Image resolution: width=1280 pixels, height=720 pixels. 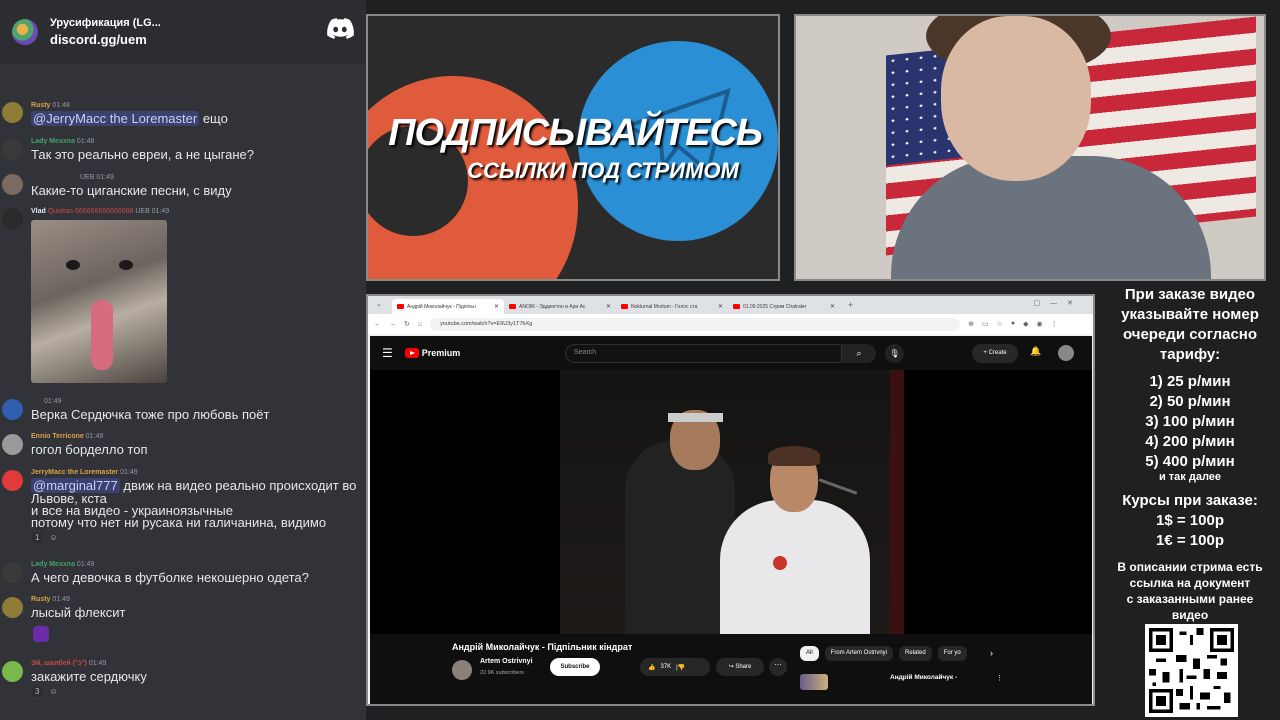 What do you see at coordinates (1040, 324) in the screenshot?
I see `profile-icon: ◉` at bounding box center [1040, 324].